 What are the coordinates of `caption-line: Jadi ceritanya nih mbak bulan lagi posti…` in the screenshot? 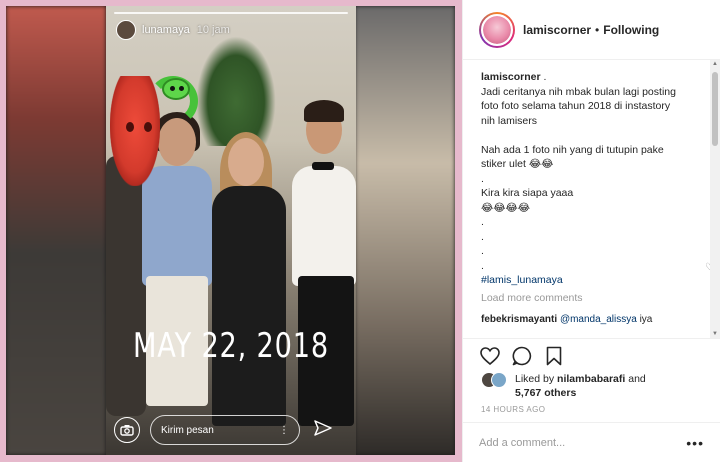 It's located at (578, 91).